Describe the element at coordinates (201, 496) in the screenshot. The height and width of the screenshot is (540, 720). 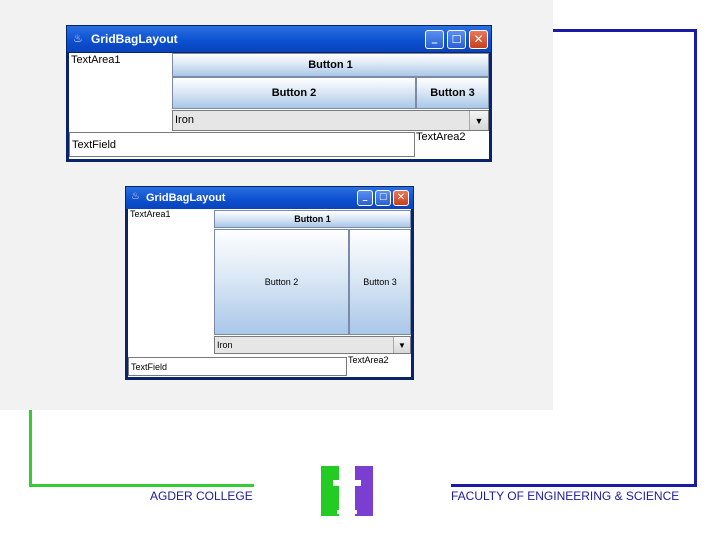
I see `footer-college-name: AGDER COLLEGE` at that location.